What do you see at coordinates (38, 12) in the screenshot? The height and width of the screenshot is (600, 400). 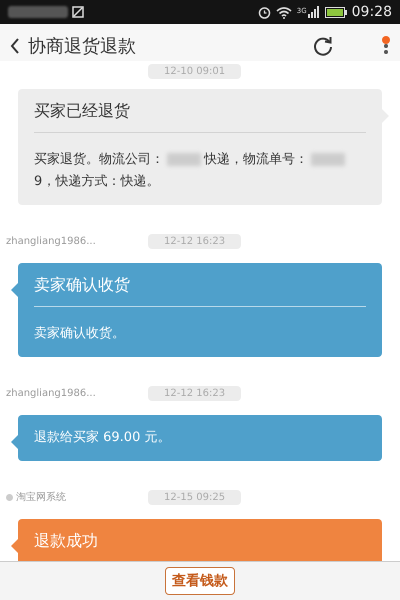 I see `redacted-block` at bounding box center [38, 12].